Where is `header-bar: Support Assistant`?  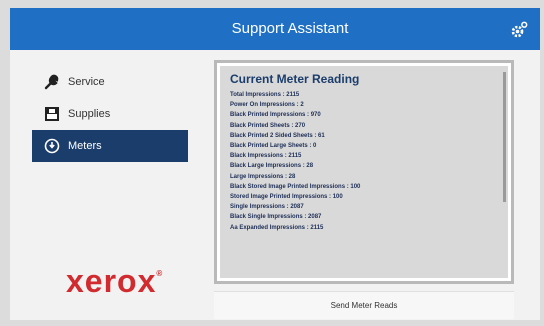
header-bar: Support Assistant is located at coordinates (275, 29).